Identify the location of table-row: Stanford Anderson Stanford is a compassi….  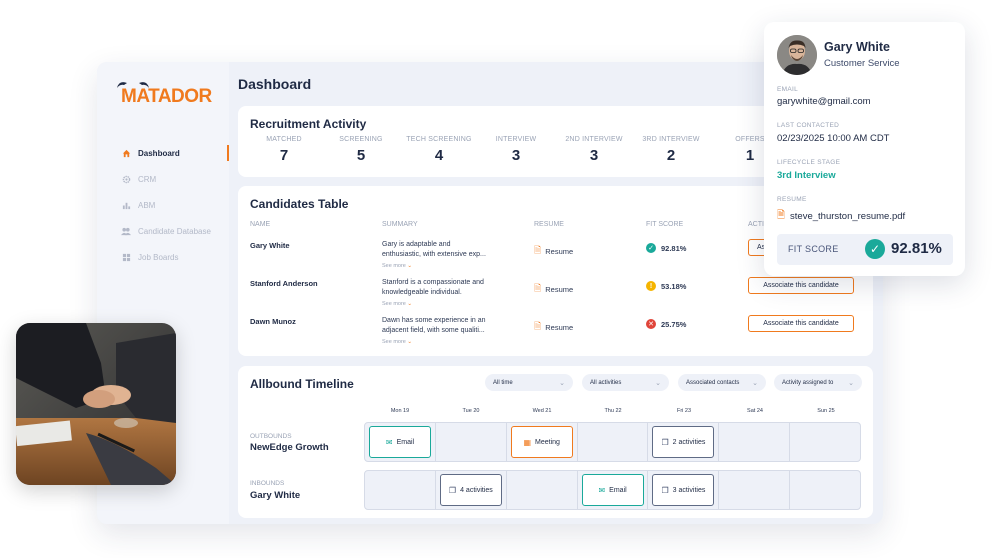
(555, 295).